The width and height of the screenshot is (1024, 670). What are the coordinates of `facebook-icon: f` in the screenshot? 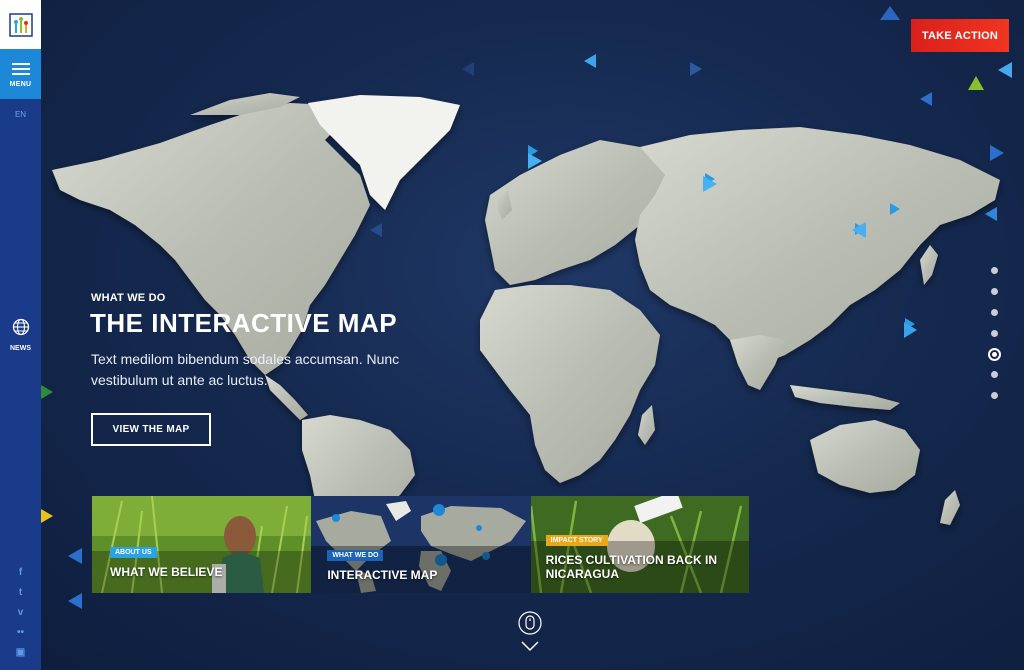 It's located at (20, 573).